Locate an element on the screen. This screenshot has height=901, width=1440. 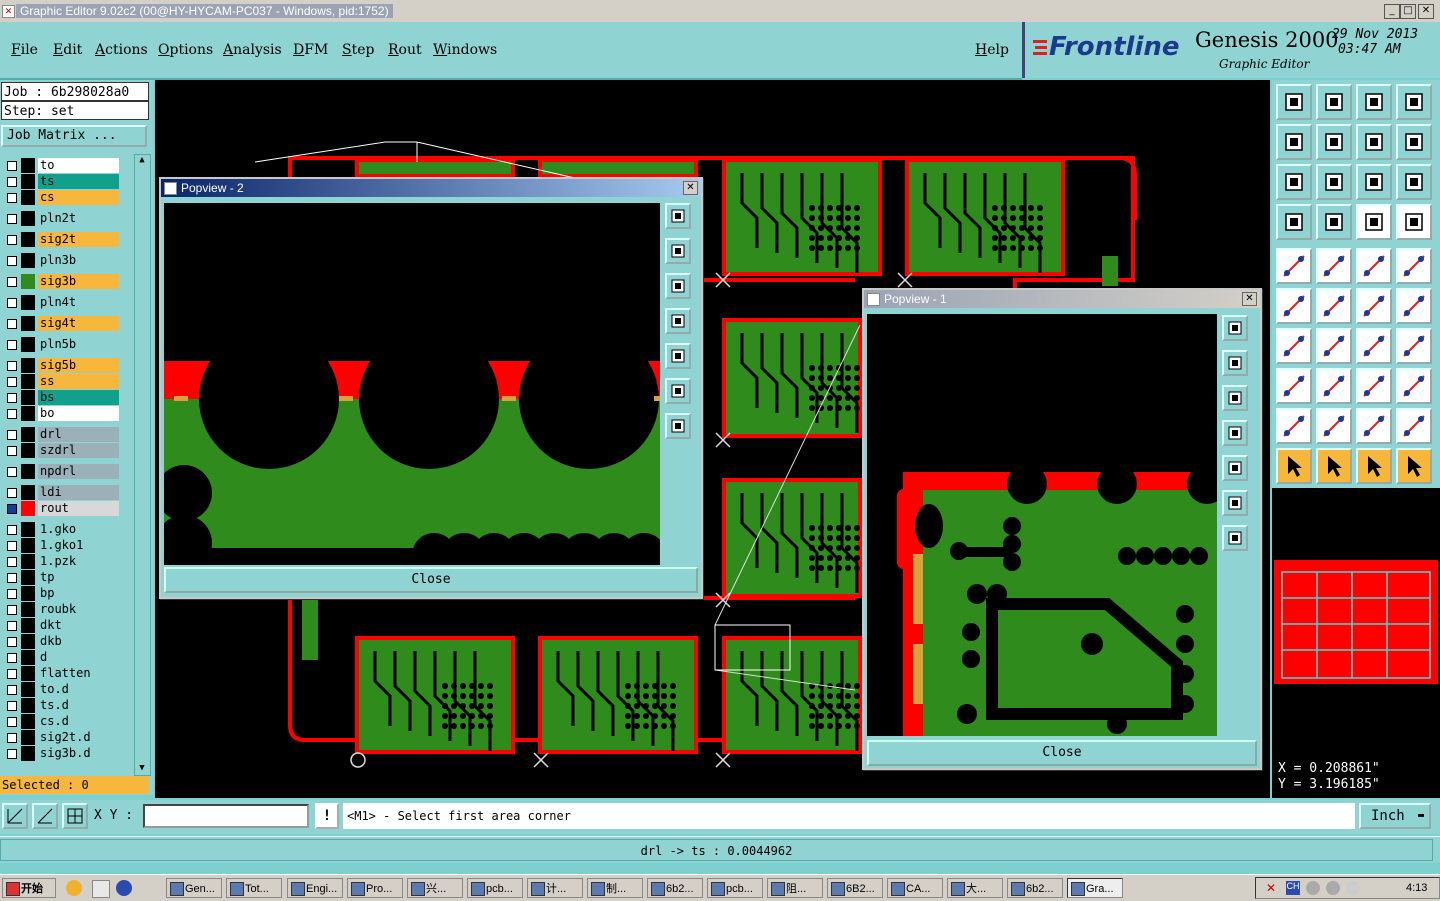
popview-fit-button is located at coordinates (678, 391).